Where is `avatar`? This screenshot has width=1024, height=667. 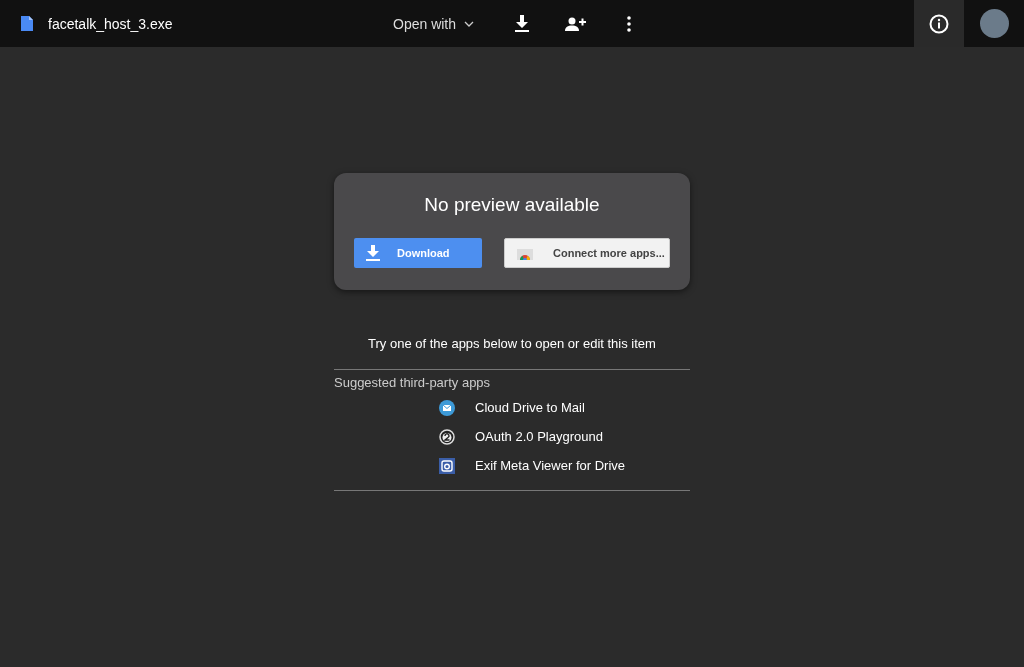
avatar is located at coordinates (994, 23).